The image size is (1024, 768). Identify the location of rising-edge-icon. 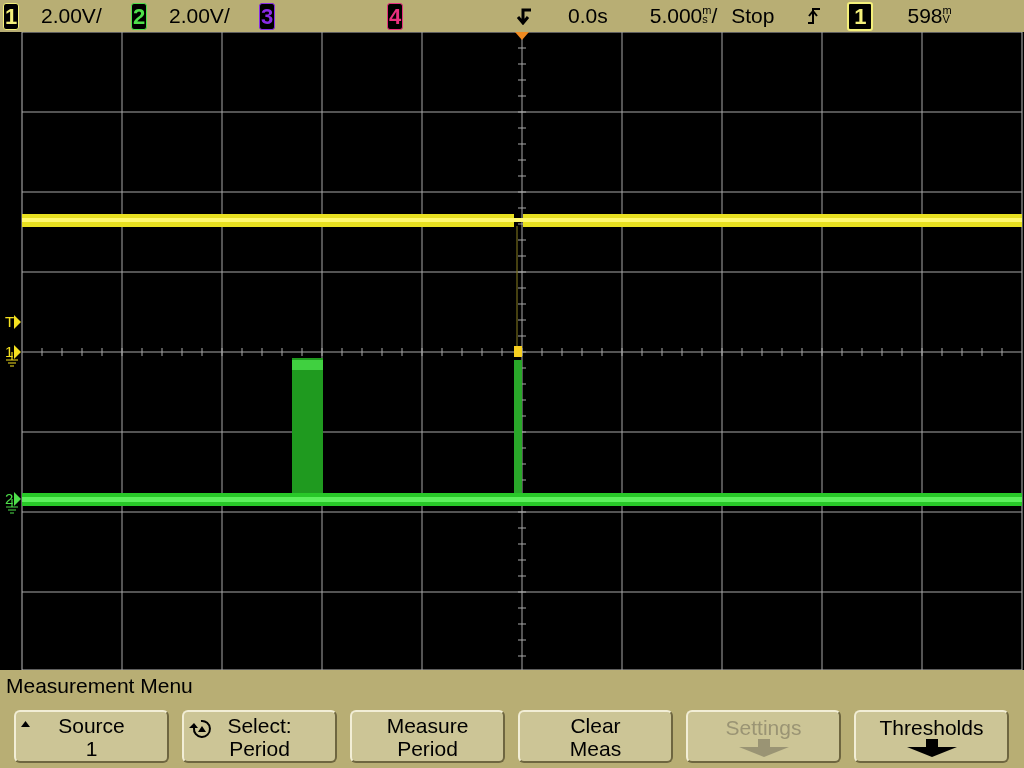
(814, 16).